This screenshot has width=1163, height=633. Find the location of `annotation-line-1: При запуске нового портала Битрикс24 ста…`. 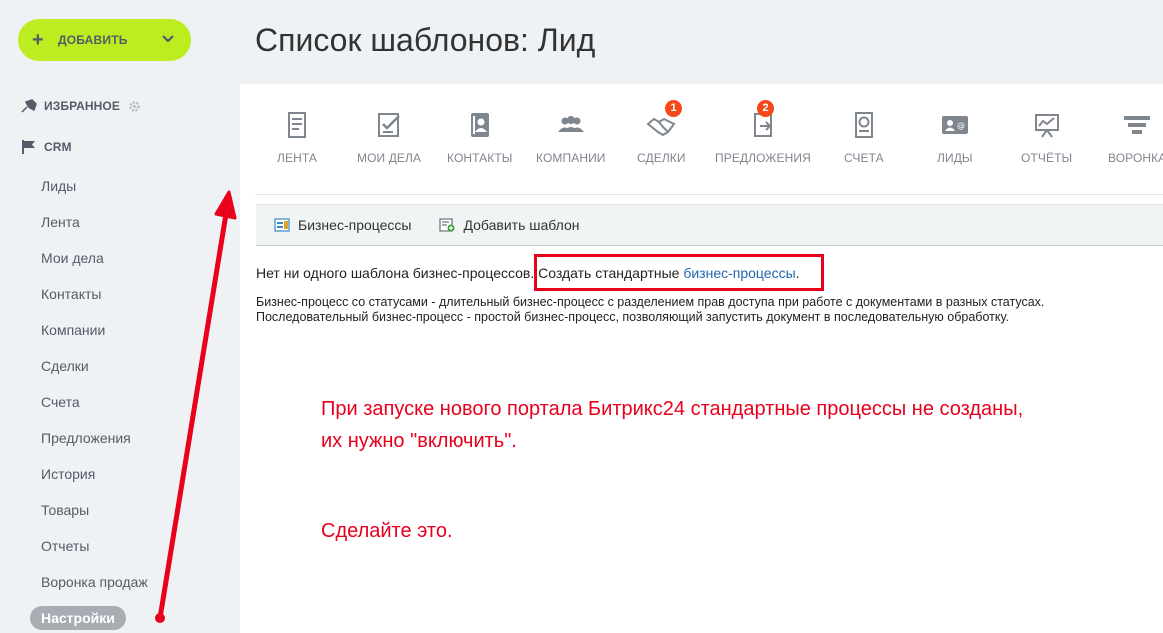

annotation-line-1: При запуске нового портала Битрикс24 ста… is located at coordinates (672, 409).